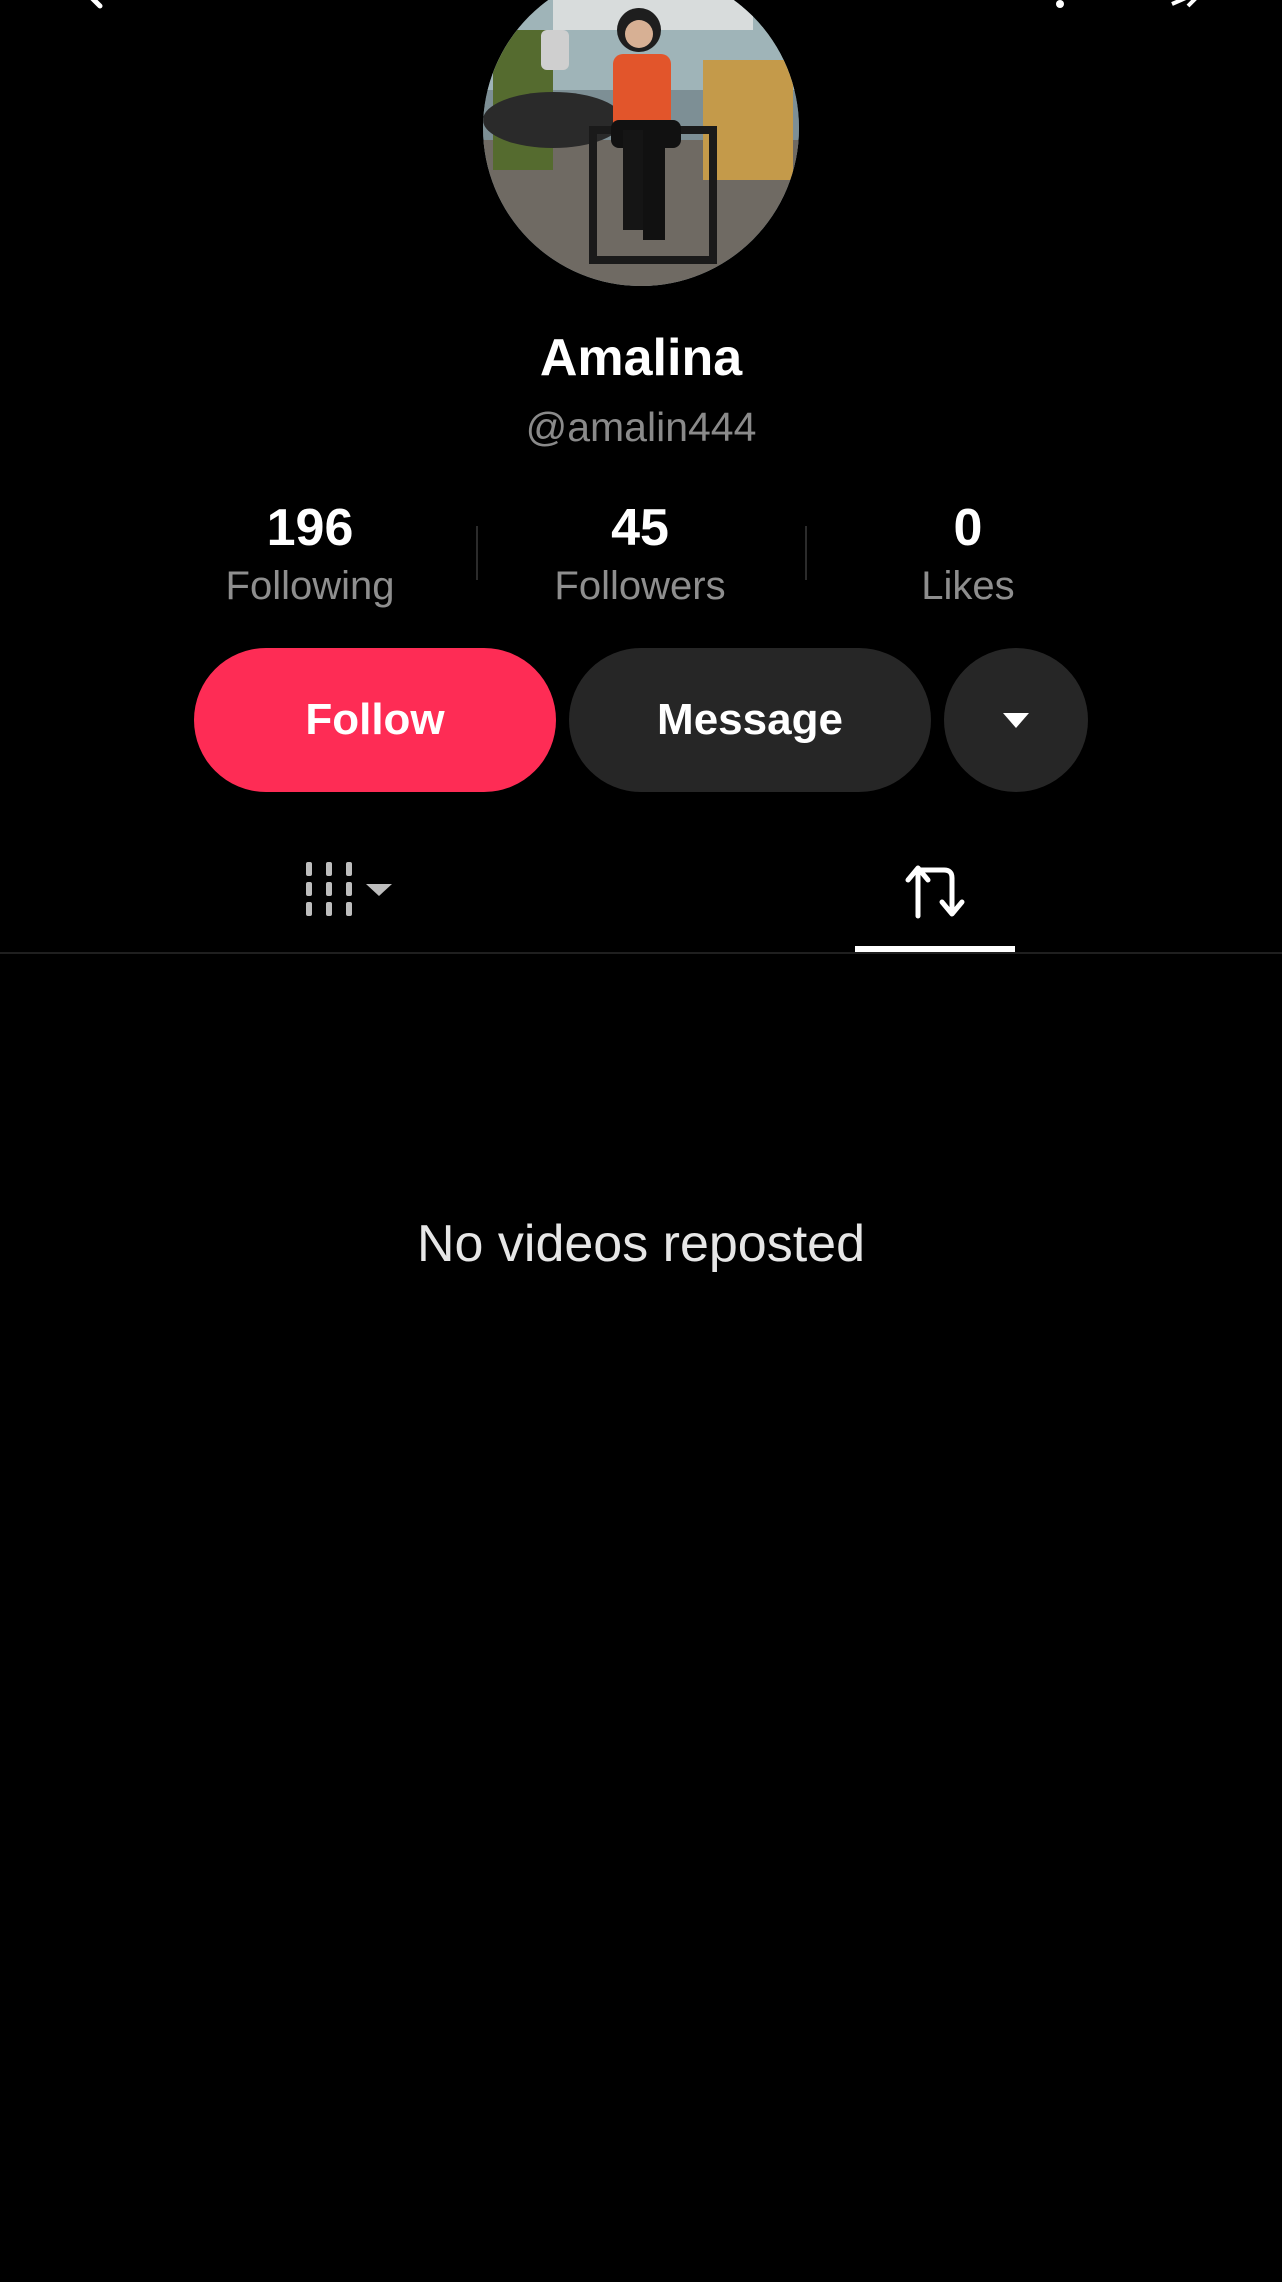 The height and width of the screenshot is (2282, 1282). Describe the element at coordinates (968, 528) in the screenshot. I see `stat-likes-value: 0` at that location.